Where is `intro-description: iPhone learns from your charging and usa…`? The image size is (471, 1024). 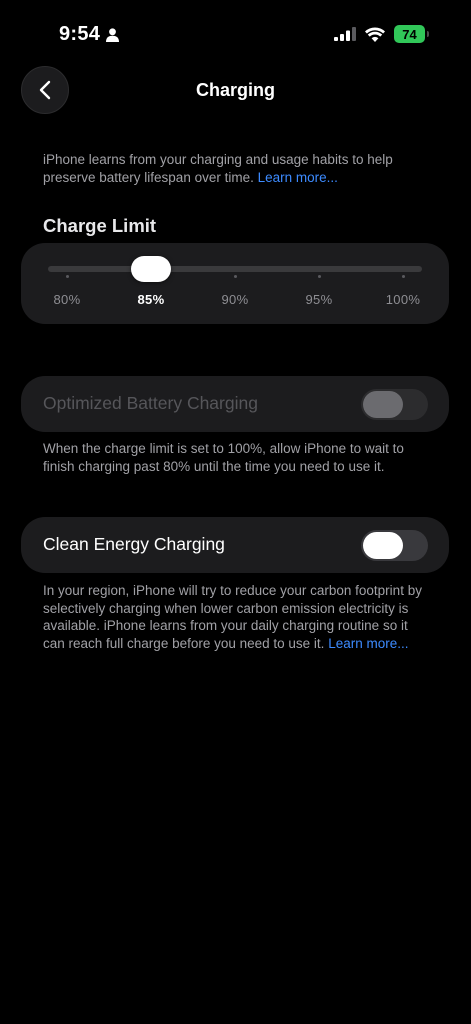
intro-description: iPhone learns from your charging and usa… is located at coordinates (238, 168).